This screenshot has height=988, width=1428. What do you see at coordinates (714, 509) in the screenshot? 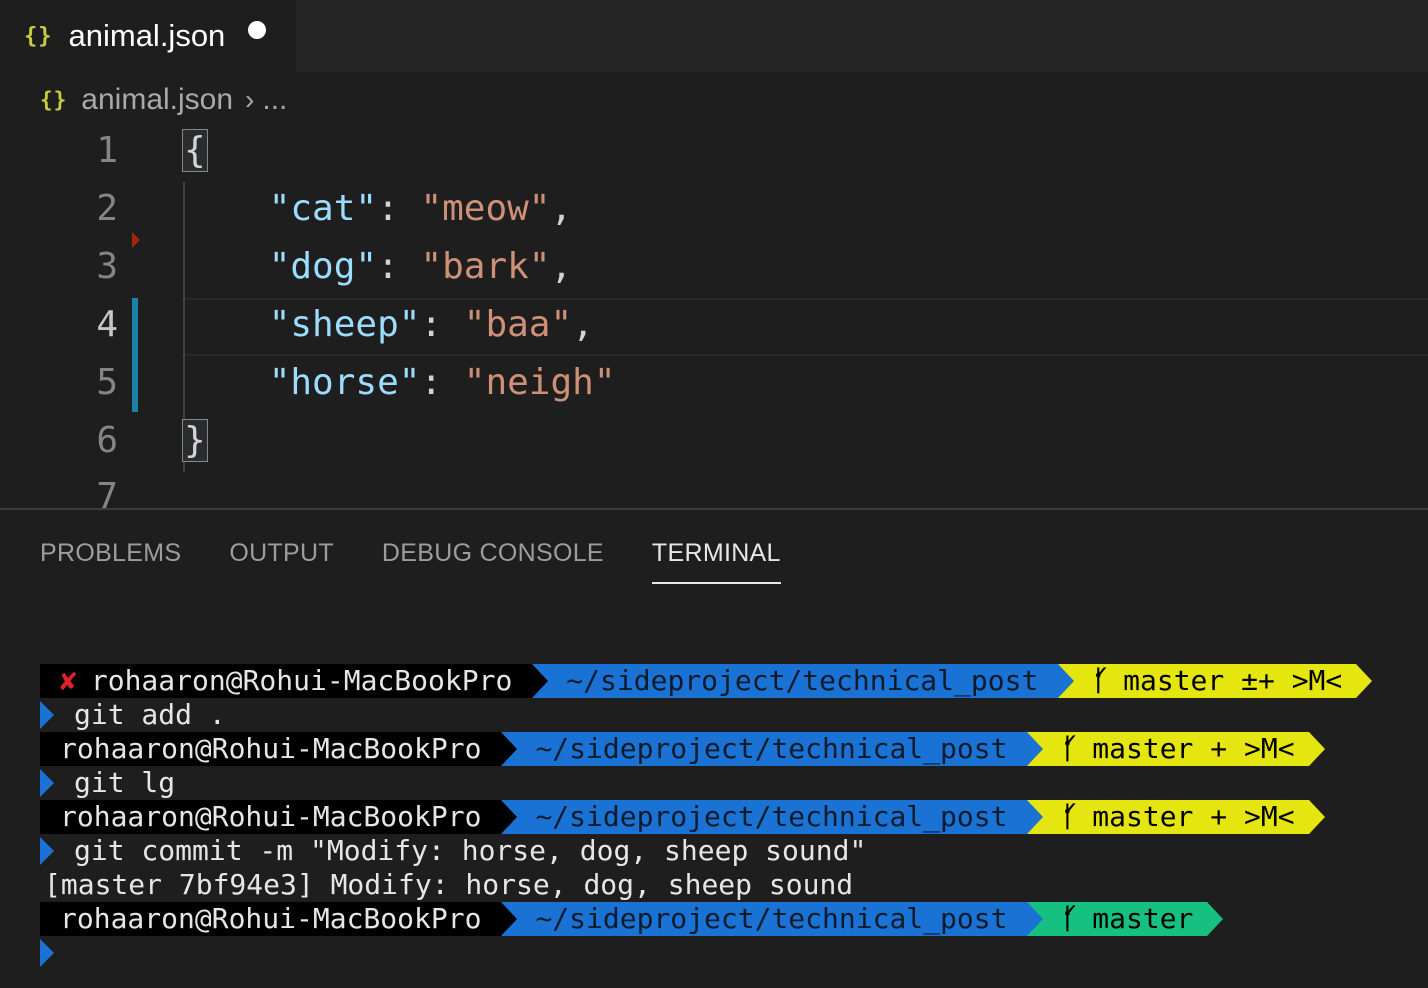
I see `panel-divider` at bounding box center [714, 509].